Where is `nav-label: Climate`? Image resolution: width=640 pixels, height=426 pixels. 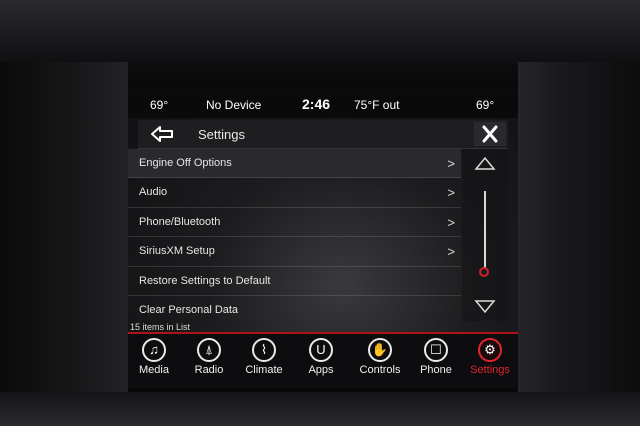
nav-label: Climate is located at coordinates (264, 370).